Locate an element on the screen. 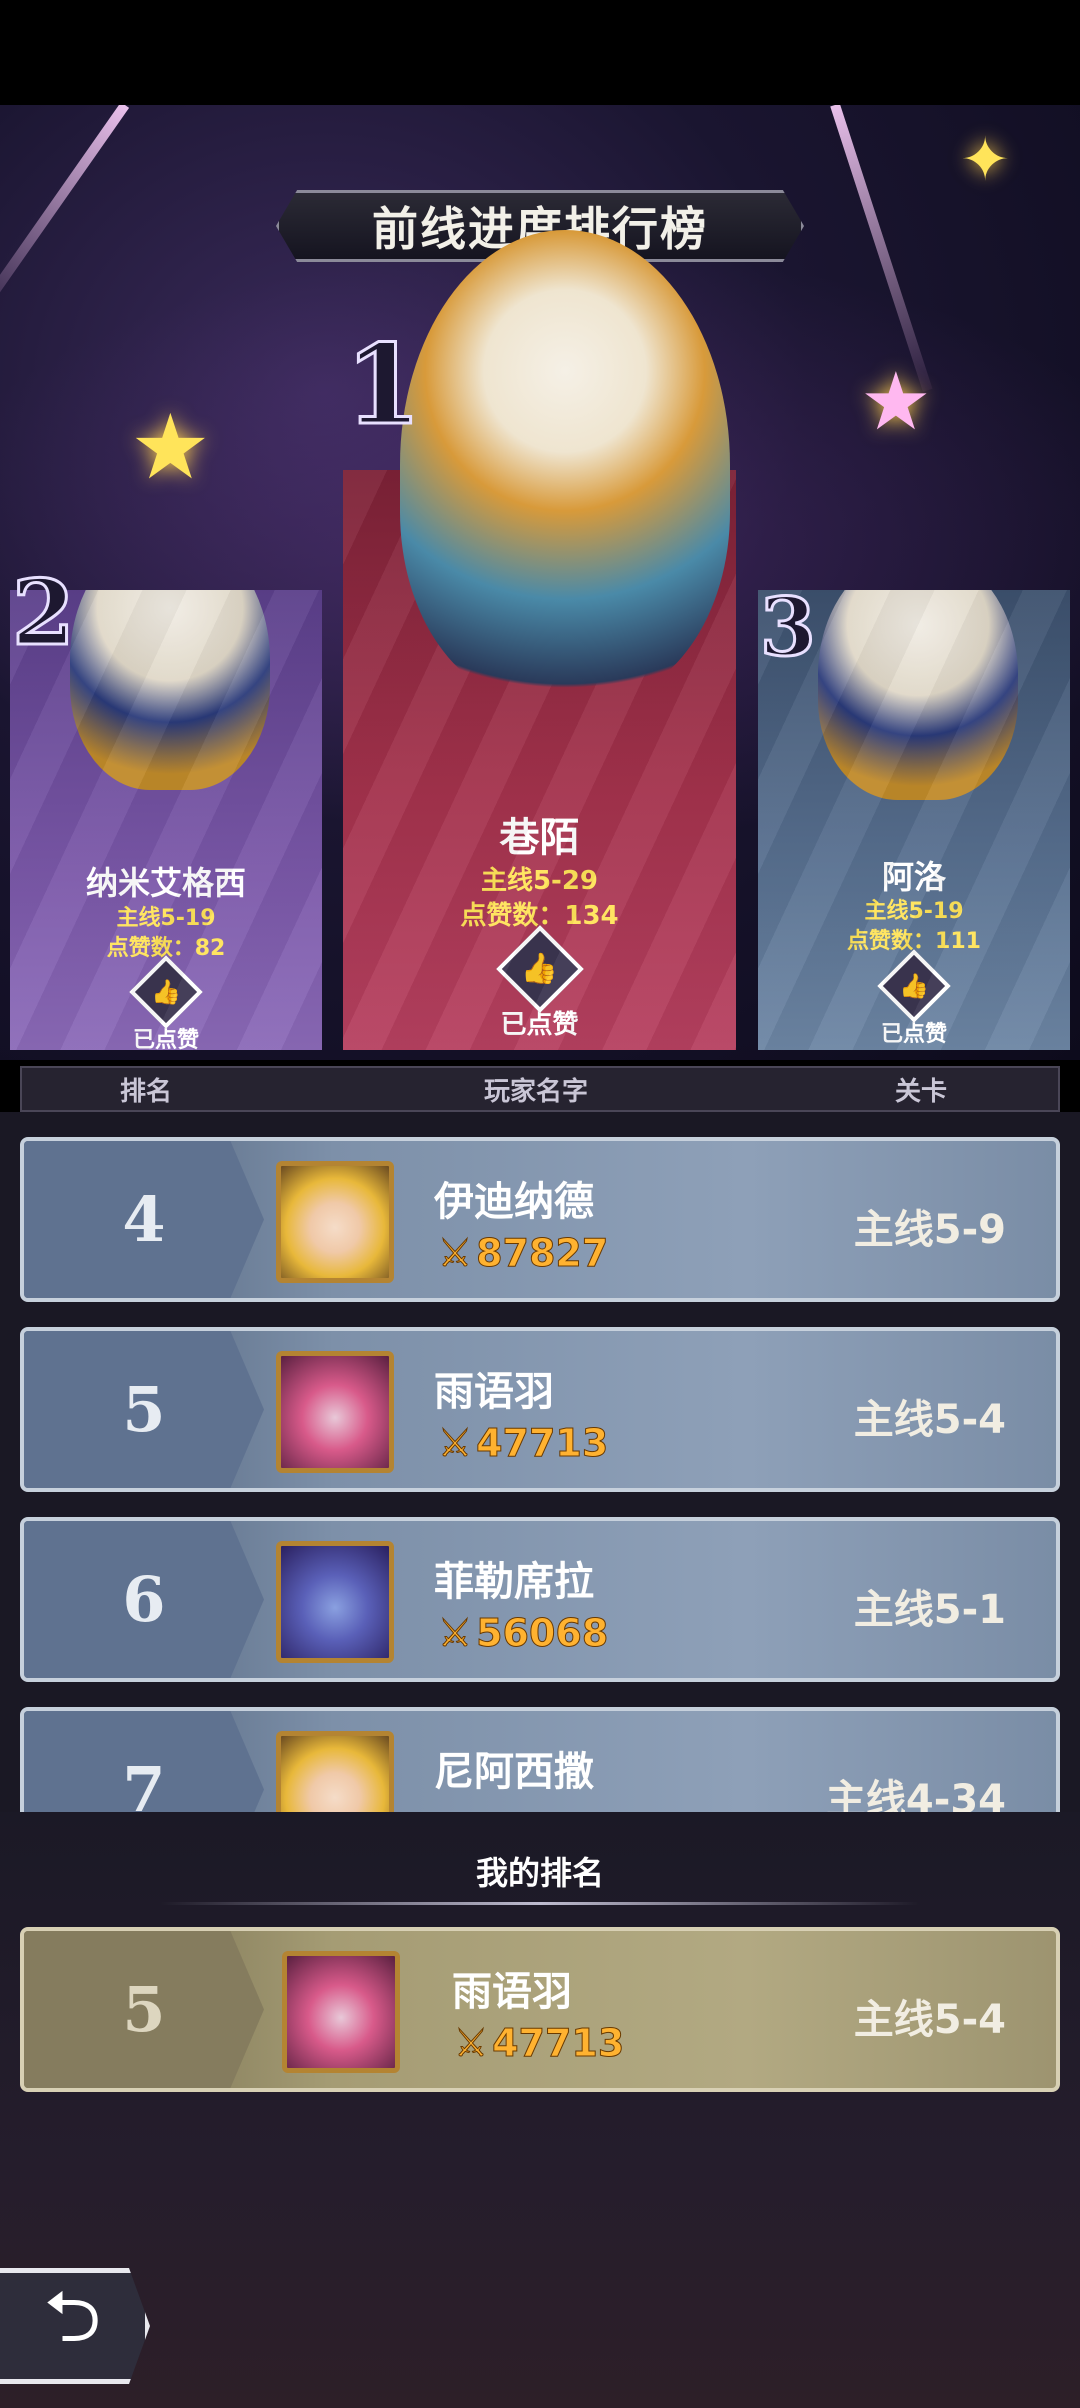  combat-power: ⚔ 87827 is located at coordinates (523, 1253).